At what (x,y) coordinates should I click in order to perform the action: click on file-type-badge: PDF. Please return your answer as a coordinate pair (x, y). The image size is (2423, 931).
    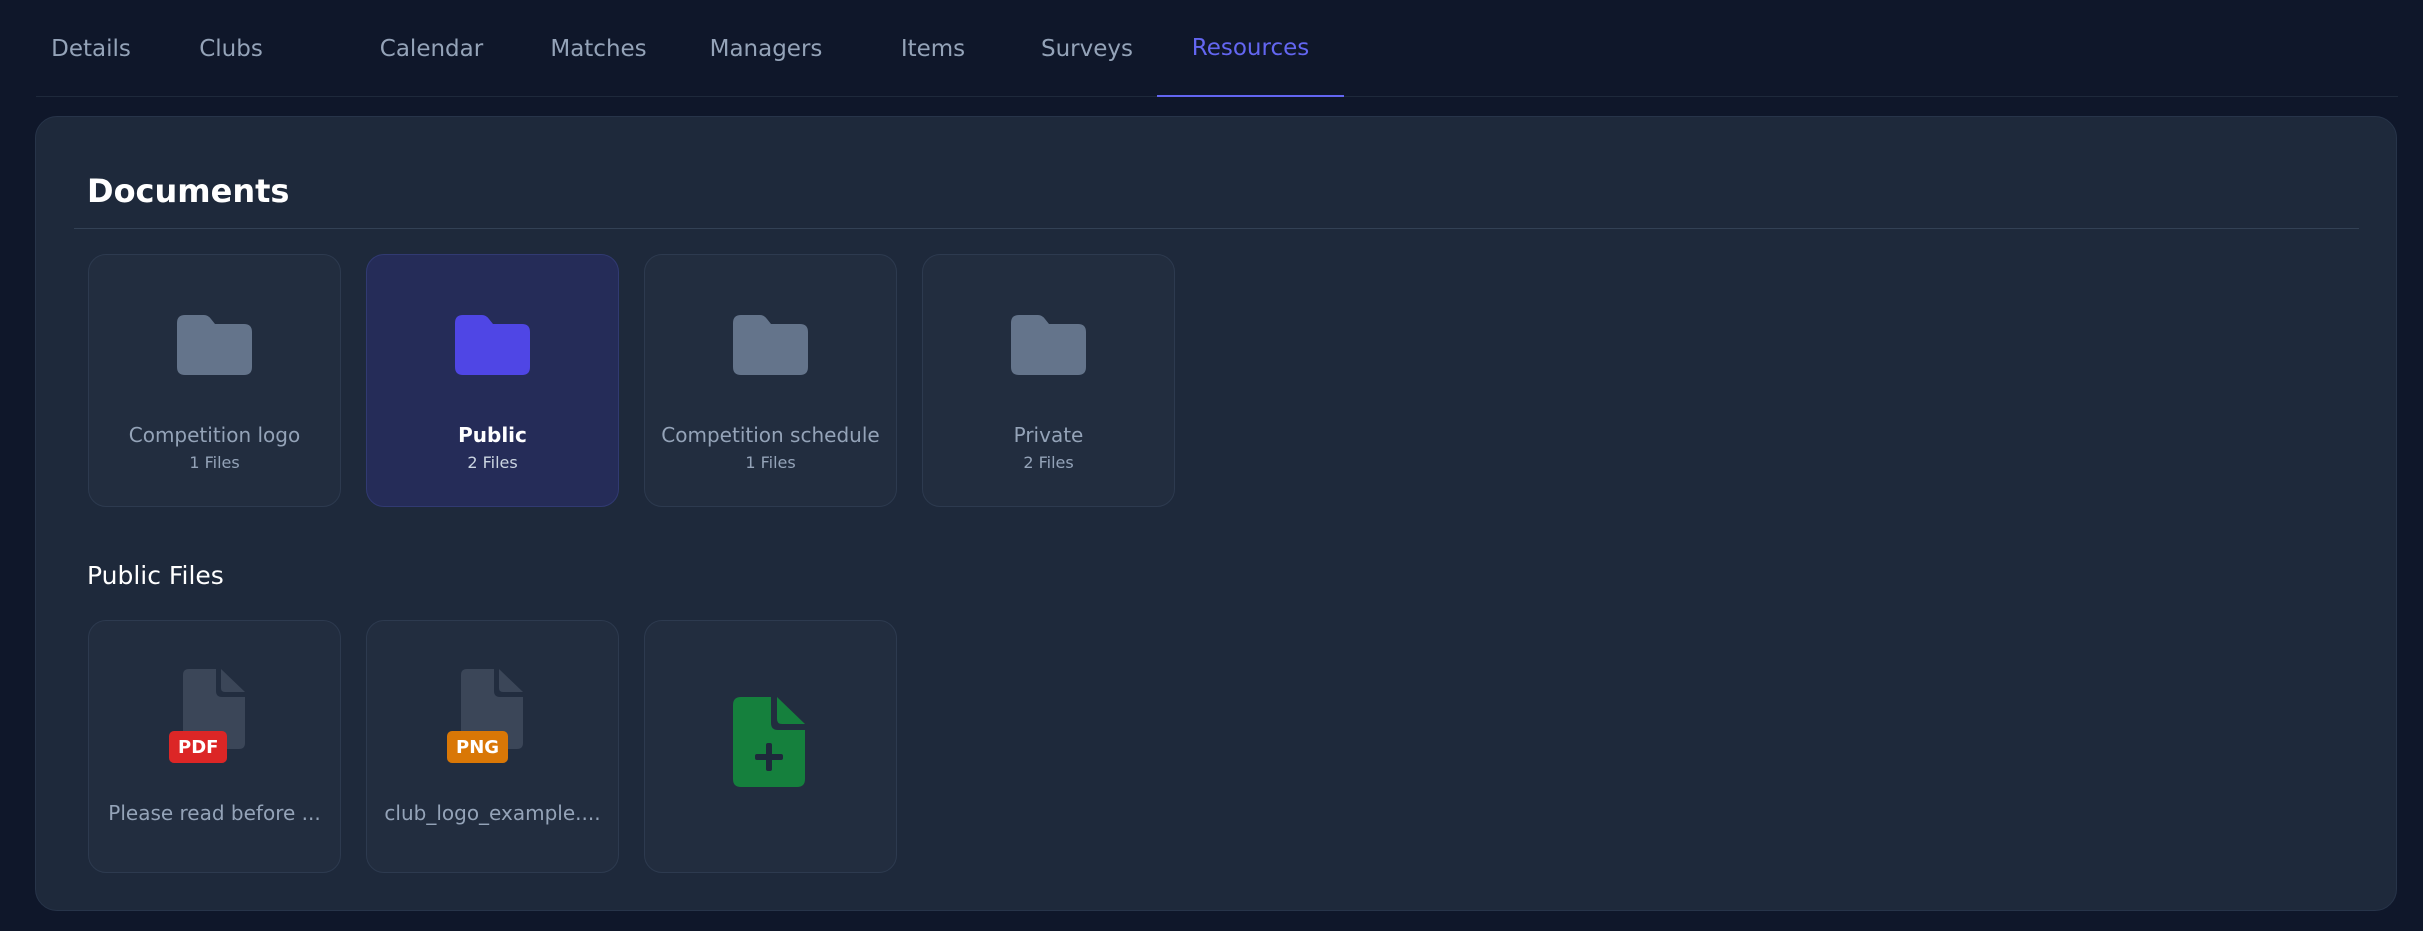
    Looking at the image, I should click on (198, 747).